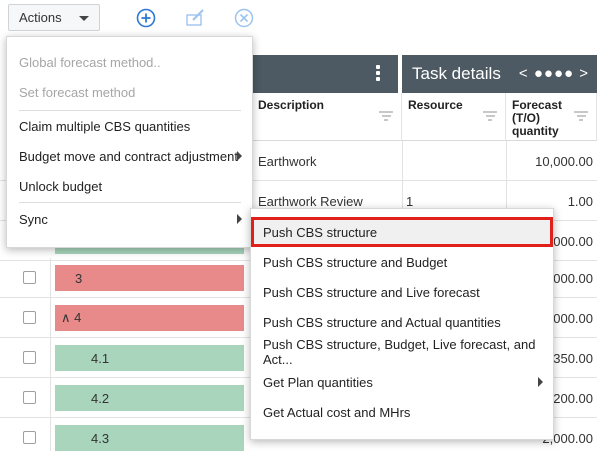  I want to click on task-details-title: Task details, so click(456, 73).